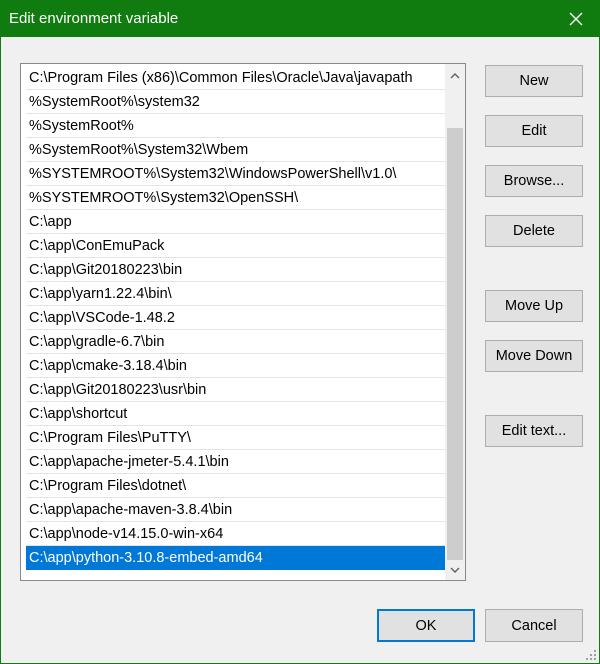 The width and height of the screenshot is (600, 664). What do you see at coordinates (235, 390) in the screenshot?
I see `path-list-item: C:\app\Git20180223\usr\bin` at bounding box center [235, 390].